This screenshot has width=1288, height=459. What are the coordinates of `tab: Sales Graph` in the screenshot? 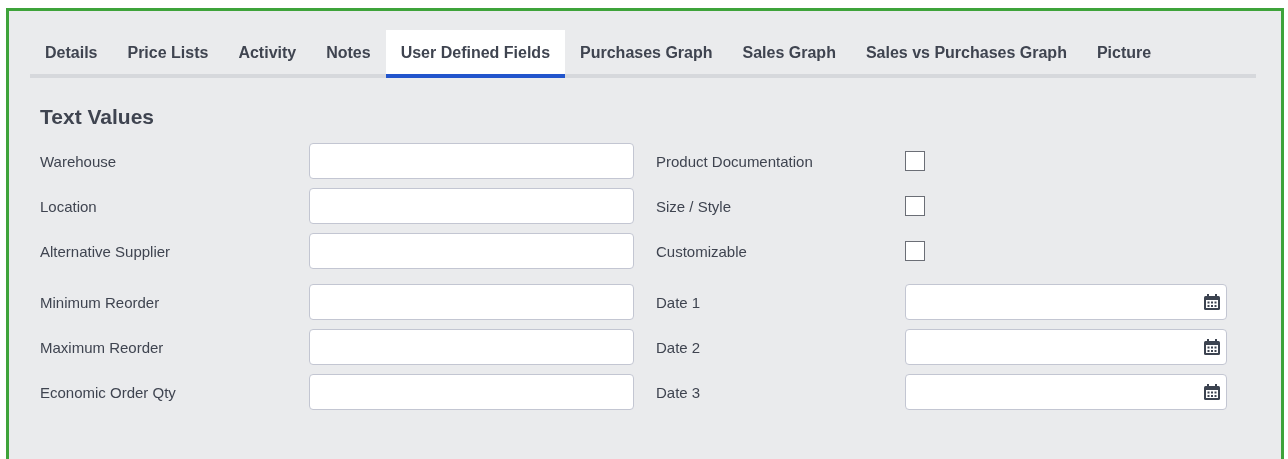 It's located at (789, 54).